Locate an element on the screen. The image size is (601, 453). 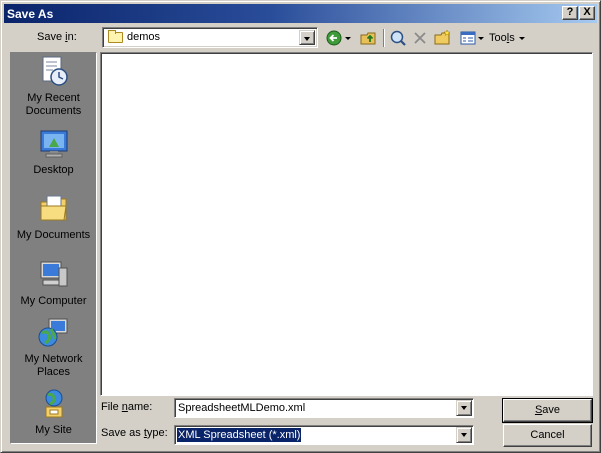
back-button is located at coordinates (339, 38).